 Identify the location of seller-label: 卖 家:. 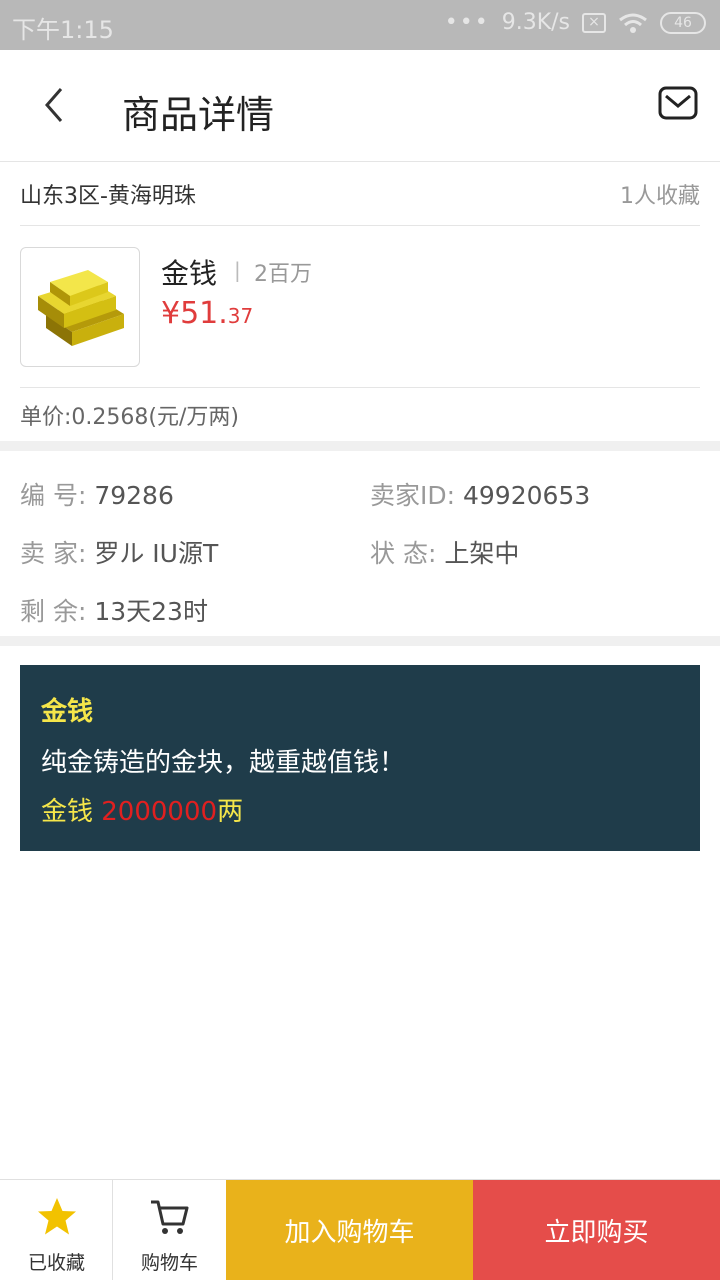
(53, 553).